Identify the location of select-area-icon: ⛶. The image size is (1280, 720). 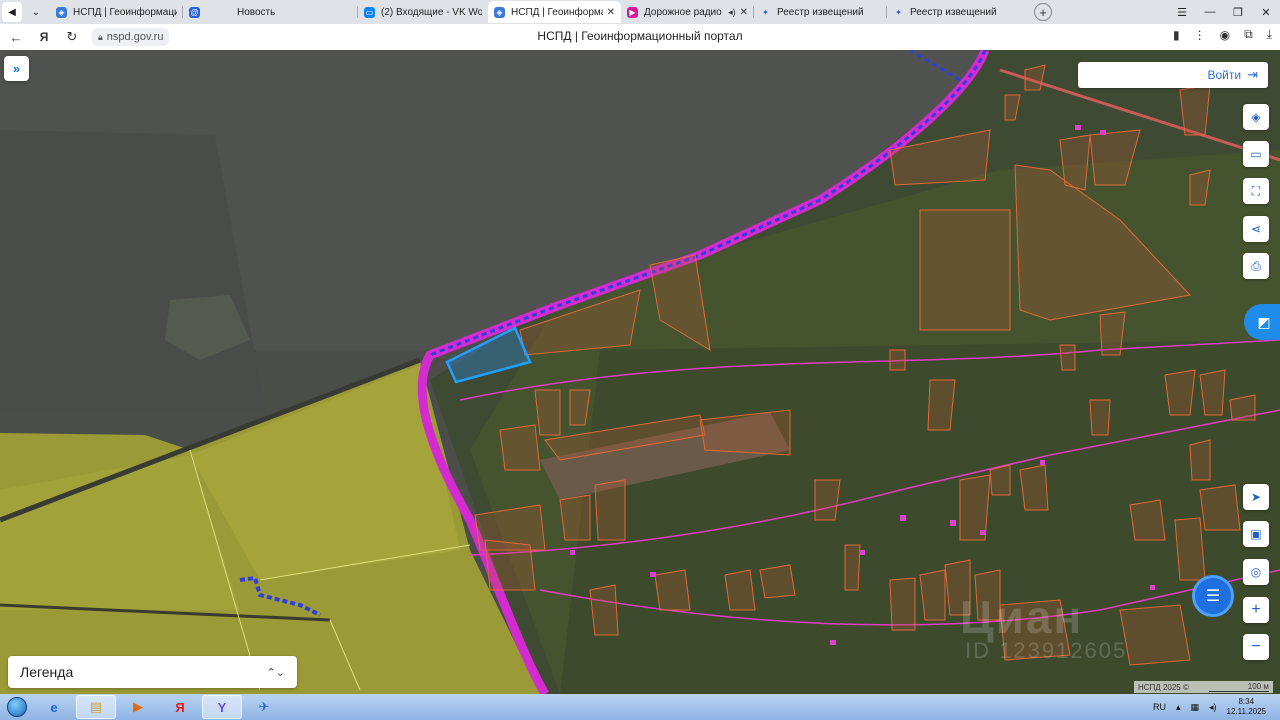
(1256, 190).